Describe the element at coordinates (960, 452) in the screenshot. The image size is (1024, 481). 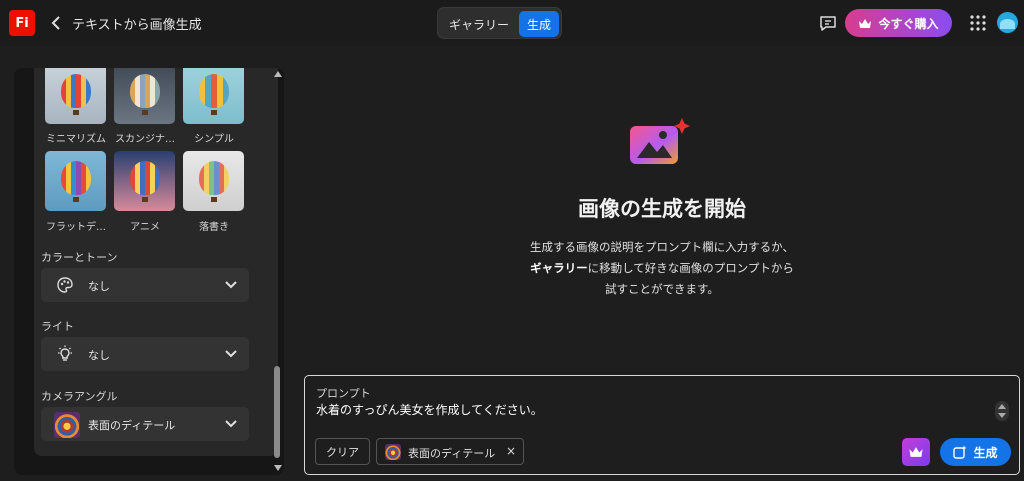
I see `generate-sparkle-icon` at that location.